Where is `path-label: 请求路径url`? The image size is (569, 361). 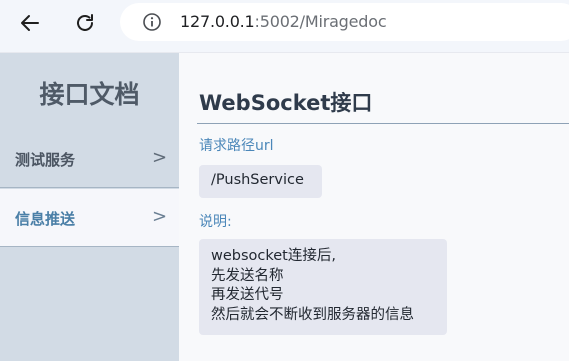 path-label: 请求路径url is located at coordinates (236, 146).